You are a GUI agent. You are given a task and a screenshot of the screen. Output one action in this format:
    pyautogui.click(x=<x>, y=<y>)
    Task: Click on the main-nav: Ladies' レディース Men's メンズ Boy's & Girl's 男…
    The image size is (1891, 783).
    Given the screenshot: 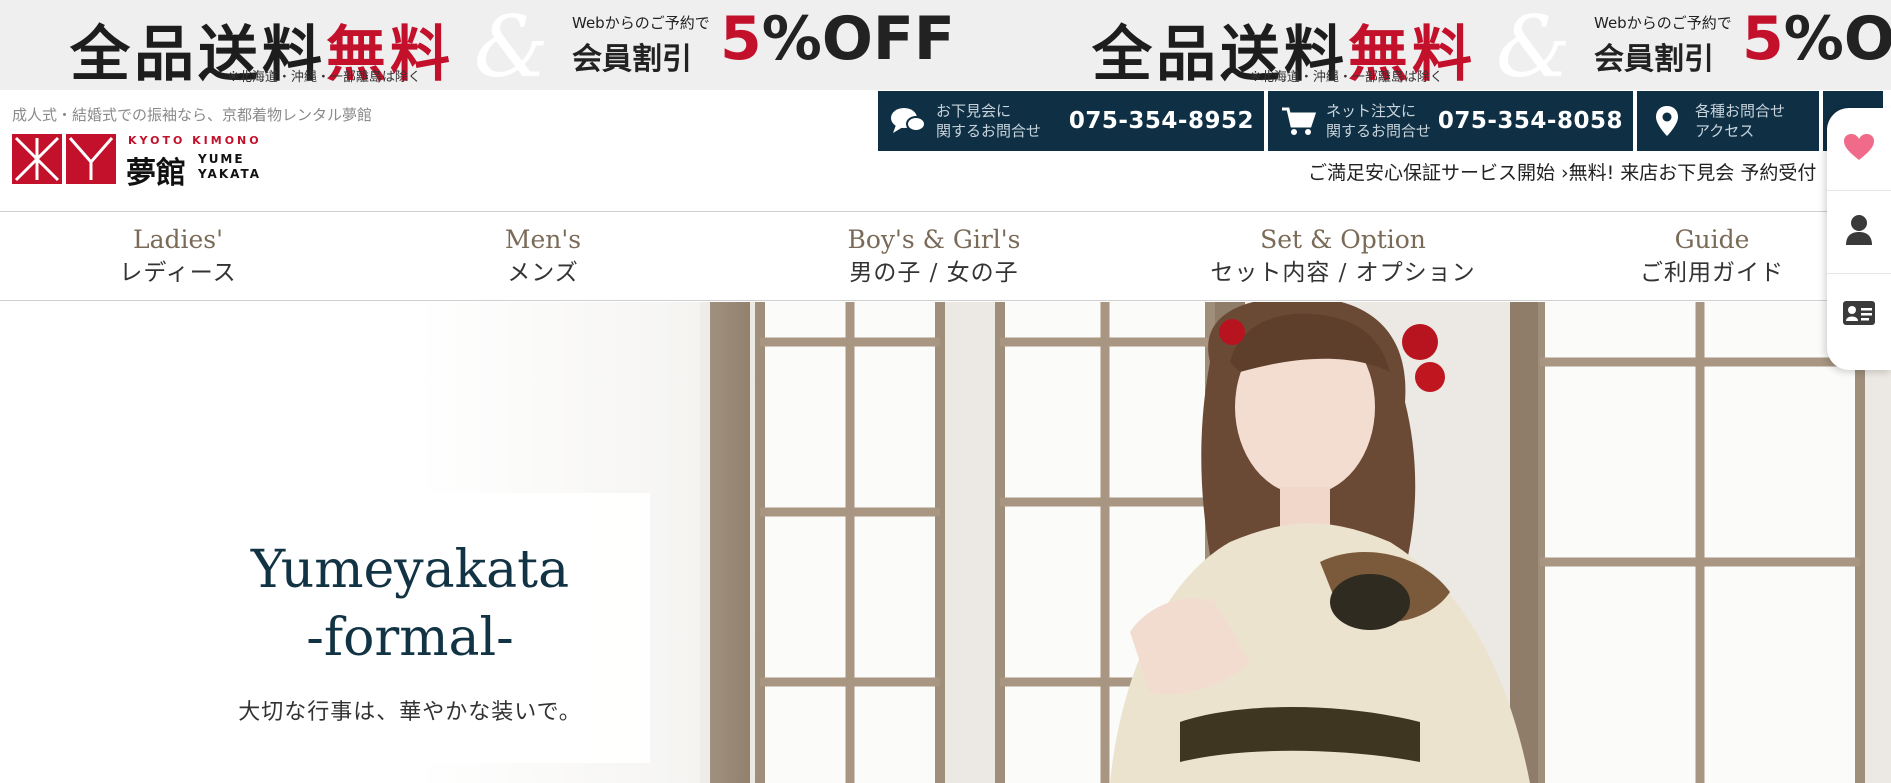 What is the action you would take?
    pyautogui.click(x=945, y=256)
    